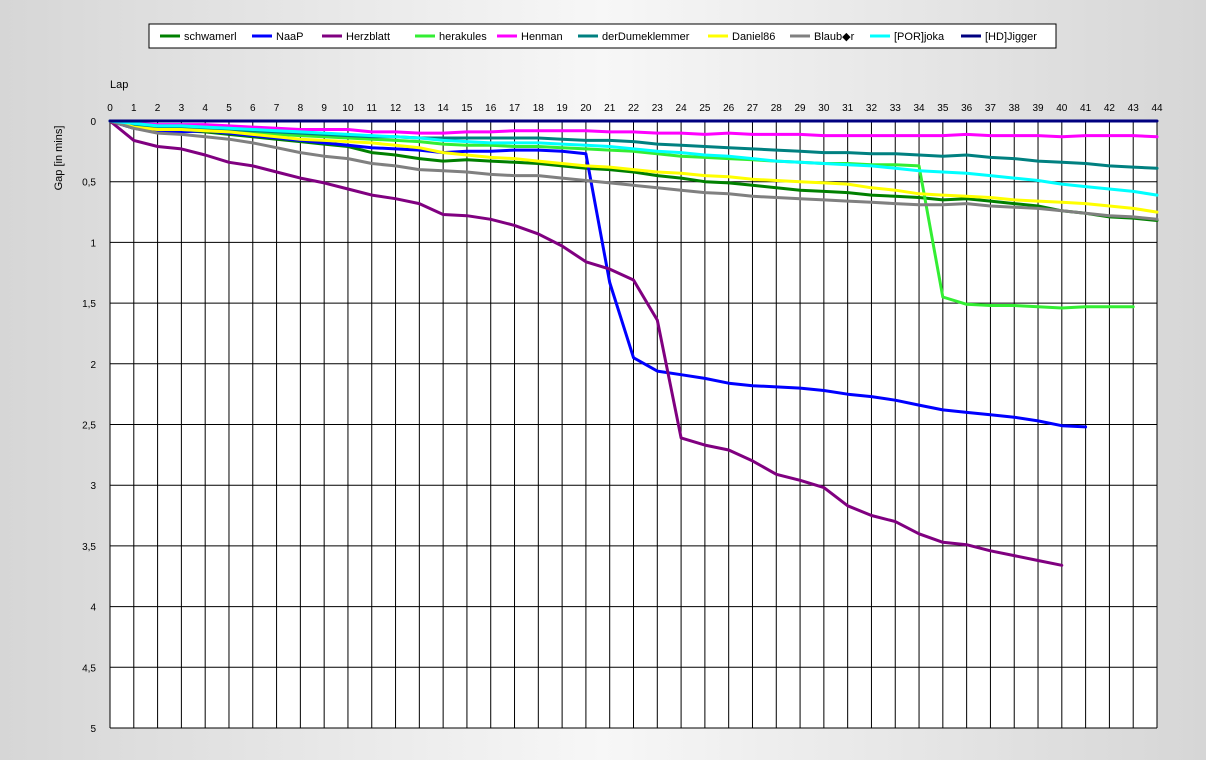  I want to click on x-tick-label: 21, so click(610, 108).